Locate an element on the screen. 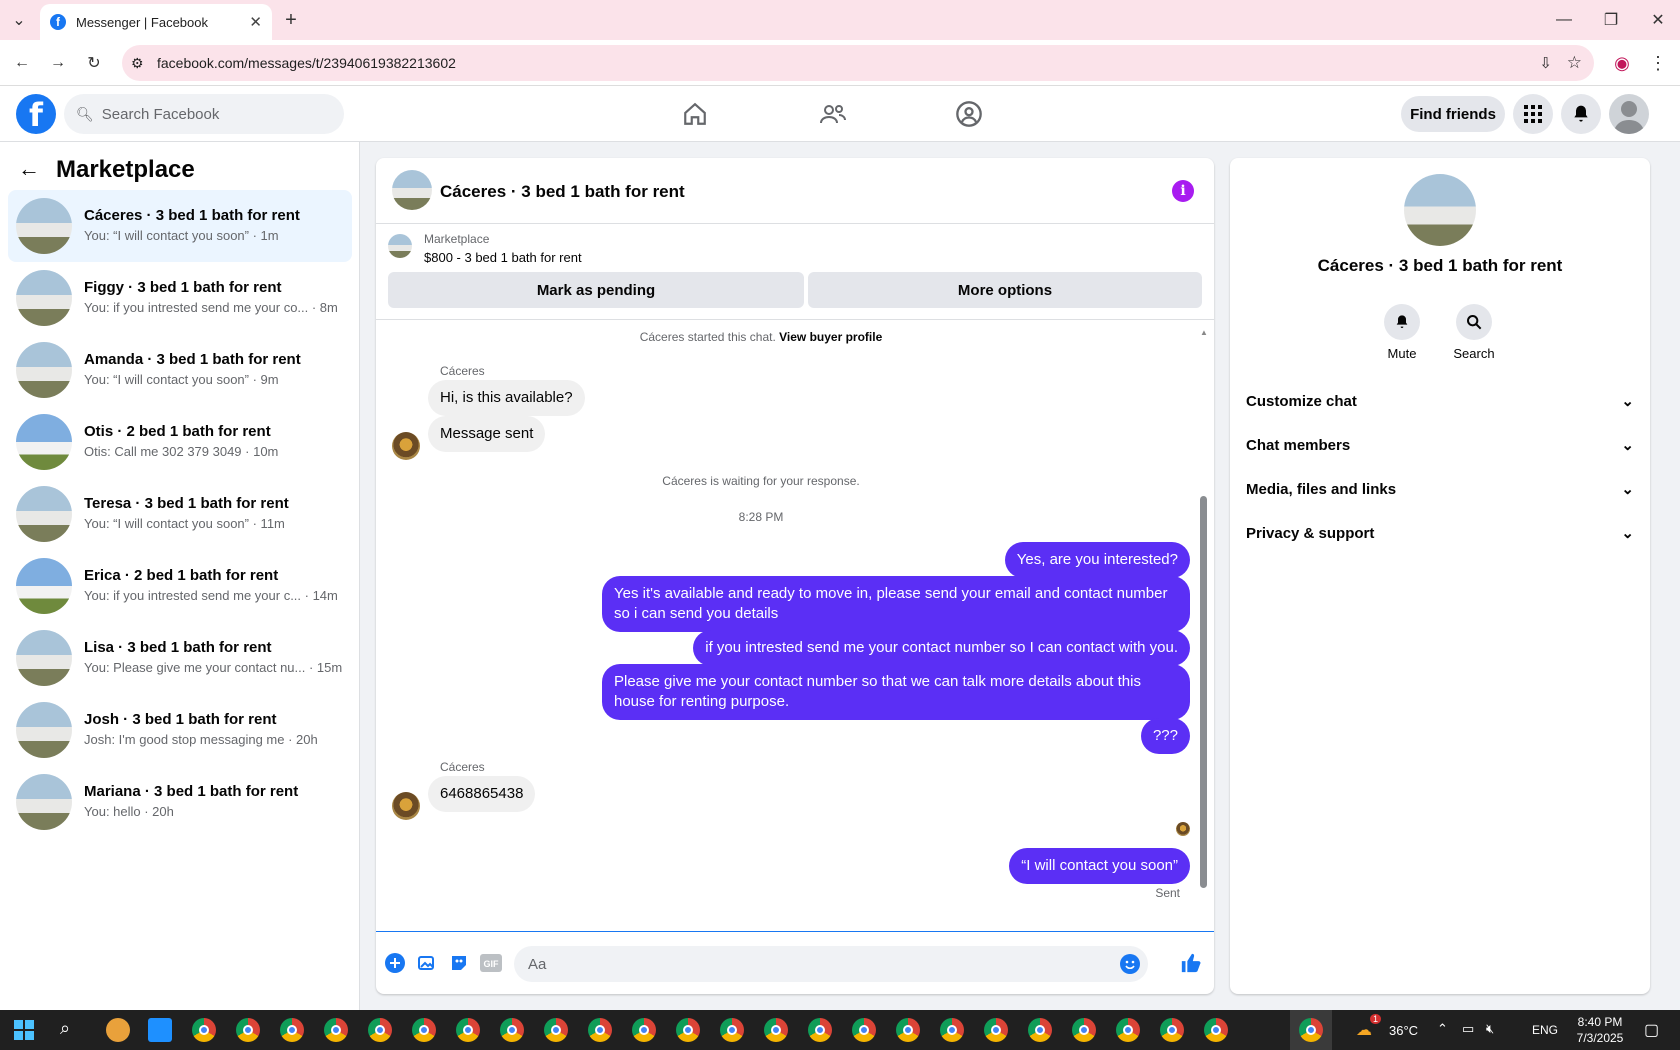 This screenshot has width=1680, height=1050. listing-description: $800 - 3 bed 1 bath for rent is located at coordinates (503, 257).